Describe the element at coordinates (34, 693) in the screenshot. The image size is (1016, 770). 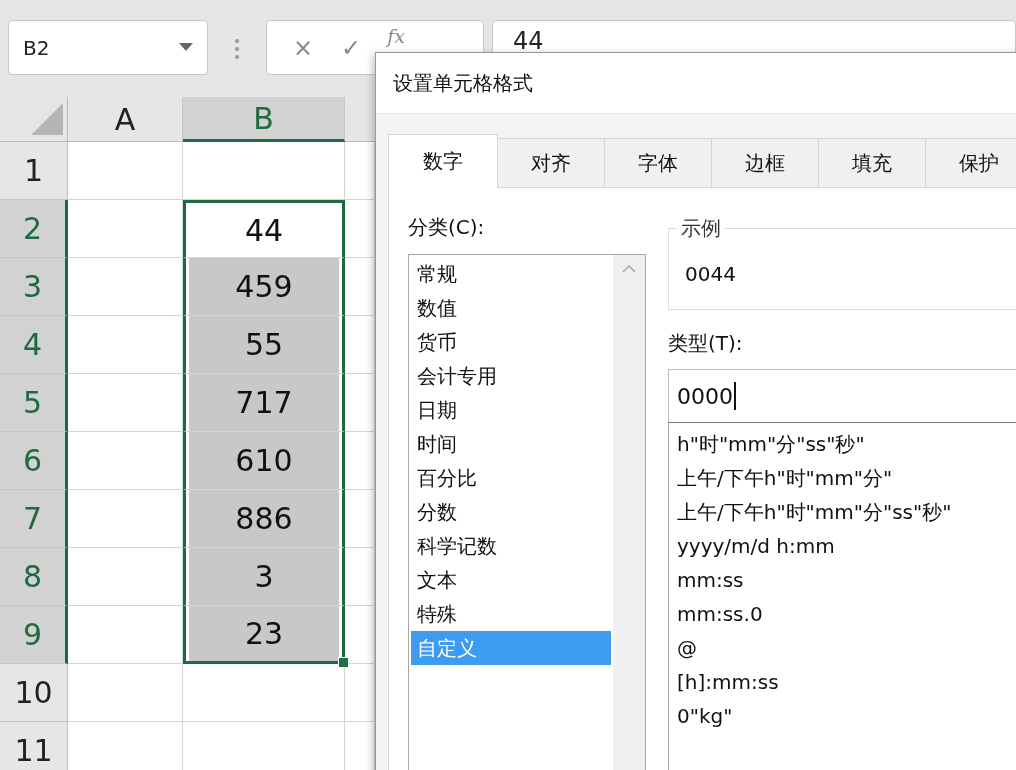
I see `row-header: 10` at that location.